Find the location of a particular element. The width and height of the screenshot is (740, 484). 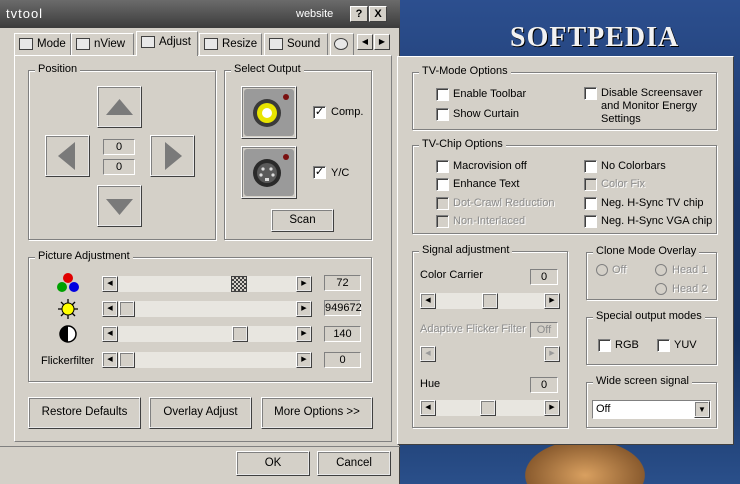

adaptive-flicker-label: Adaptive Flicker Filter is located at coordinates (473, 329).